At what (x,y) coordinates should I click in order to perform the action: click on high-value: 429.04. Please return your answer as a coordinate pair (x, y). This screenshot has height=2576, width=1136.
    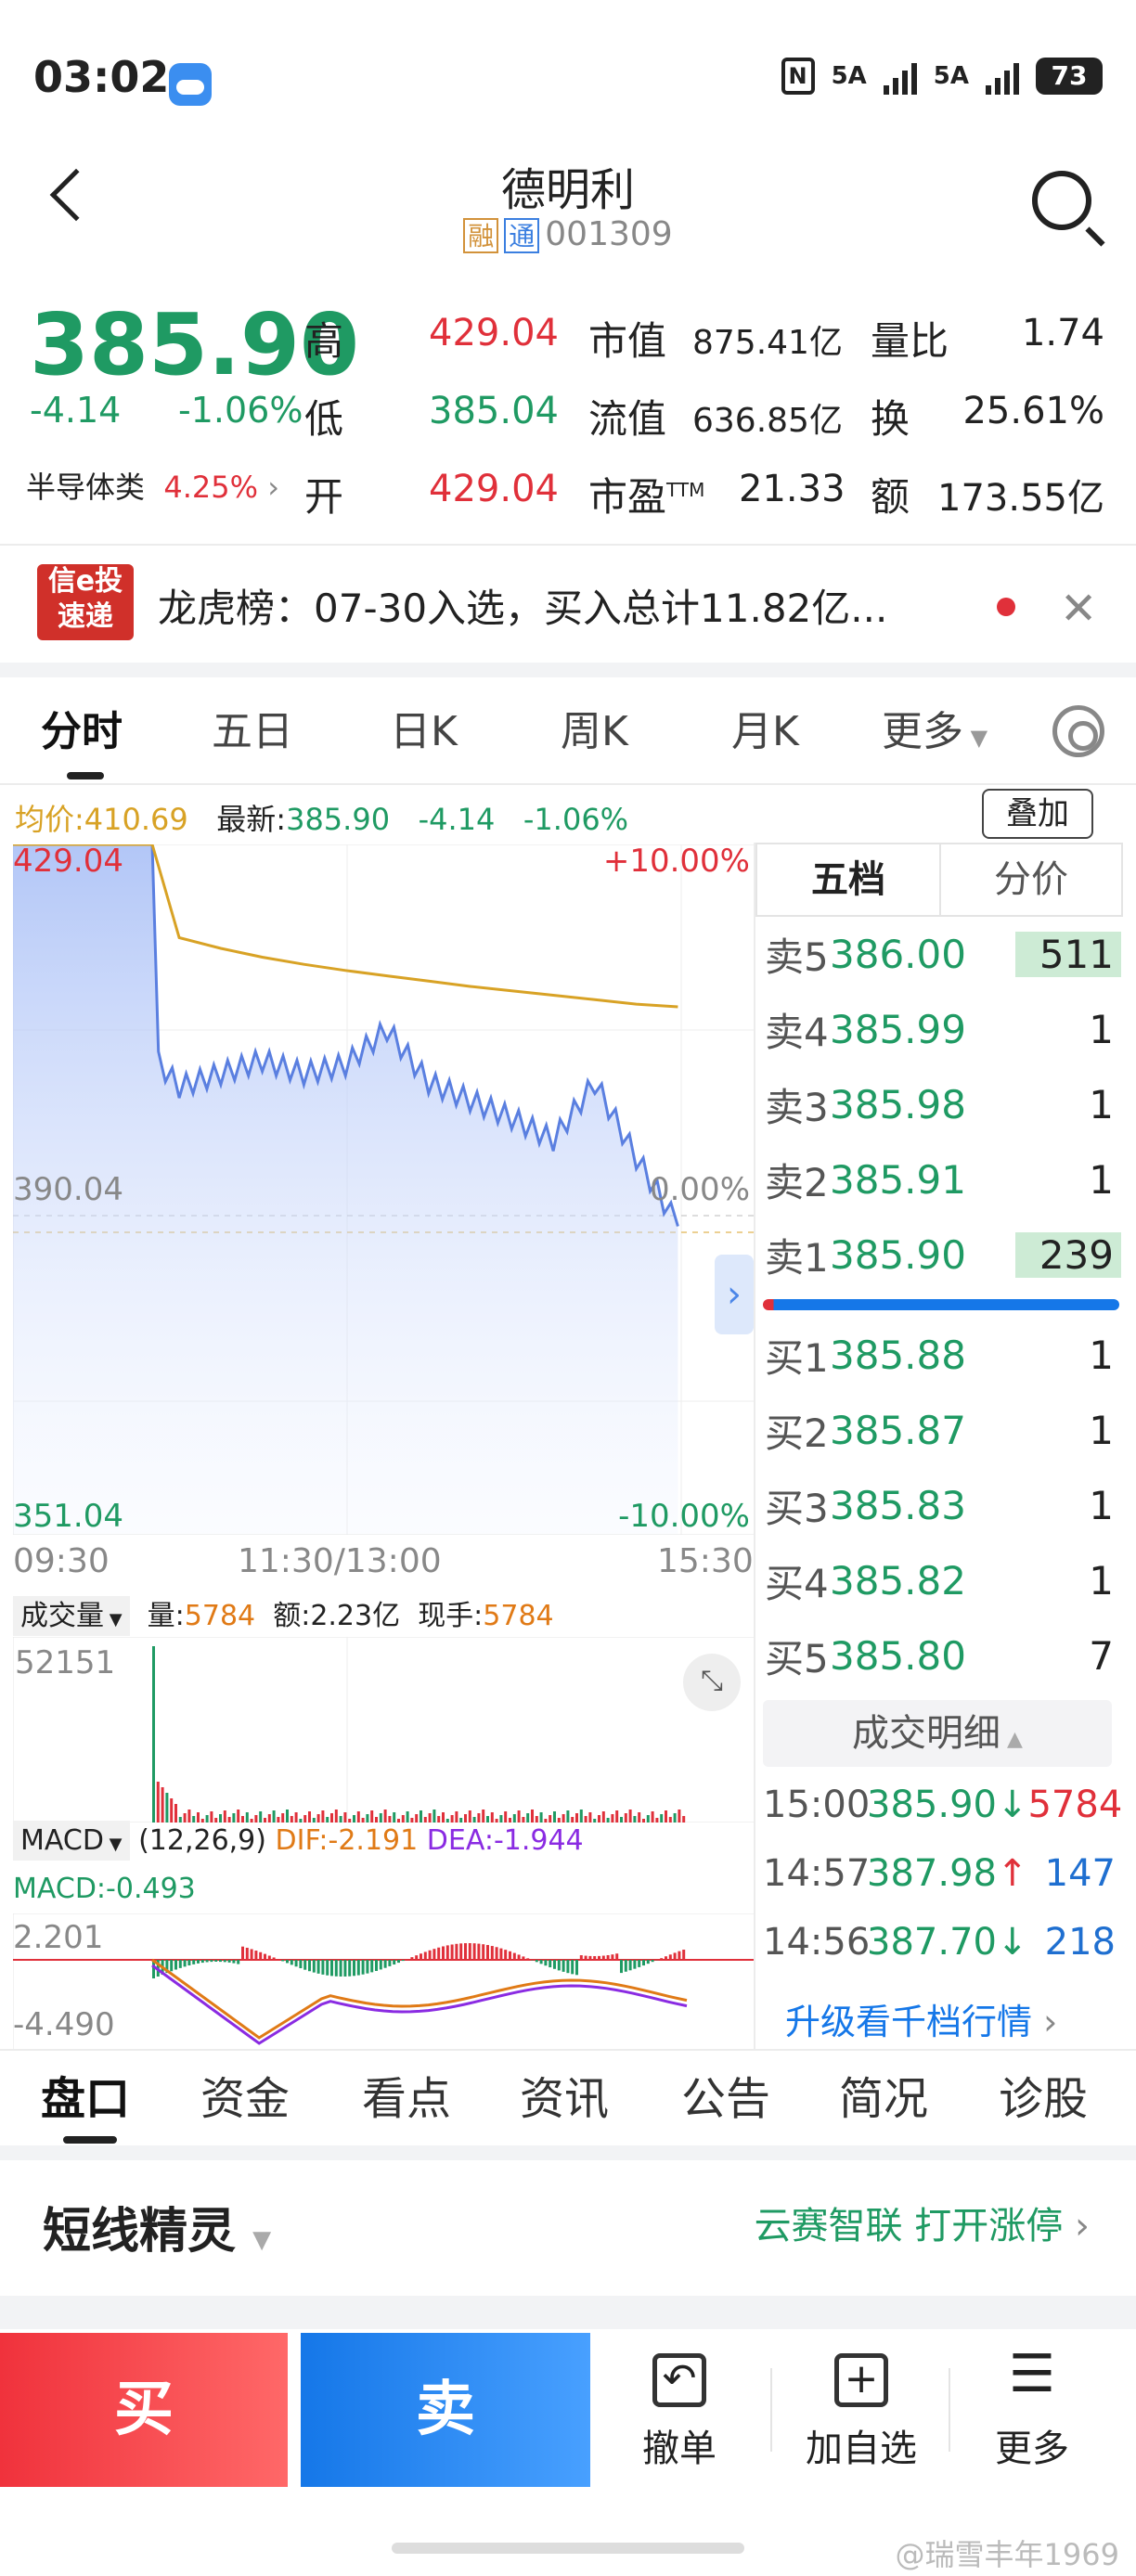
    Looking at the image, I should click on (494, 333).